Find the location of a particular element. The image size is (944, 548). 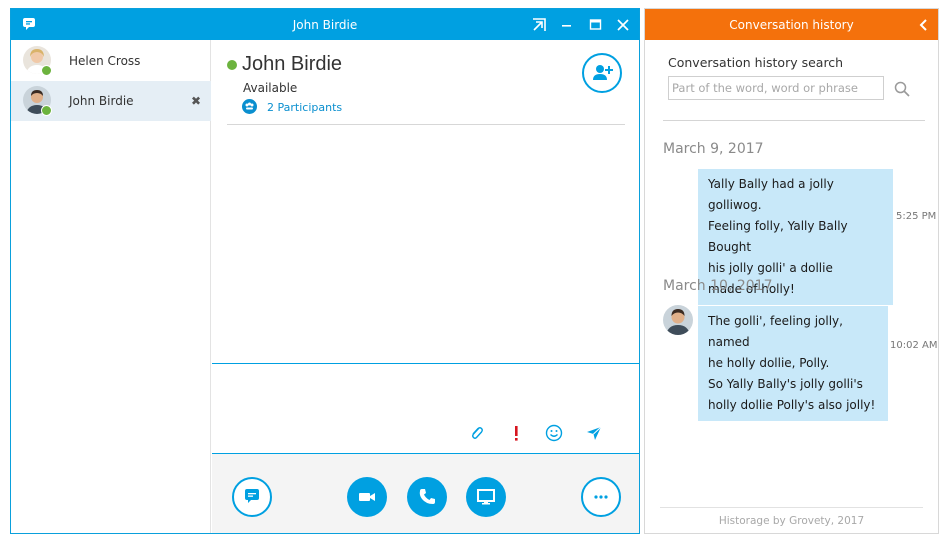

chat-icon is located at coordinates (252, 496).